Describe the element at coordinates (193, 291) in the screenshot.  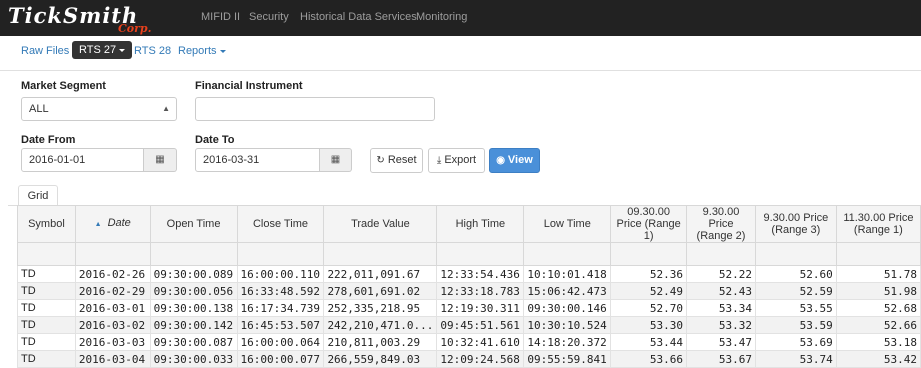
I see `cell-open-time: 09:30:00.056` at that location.